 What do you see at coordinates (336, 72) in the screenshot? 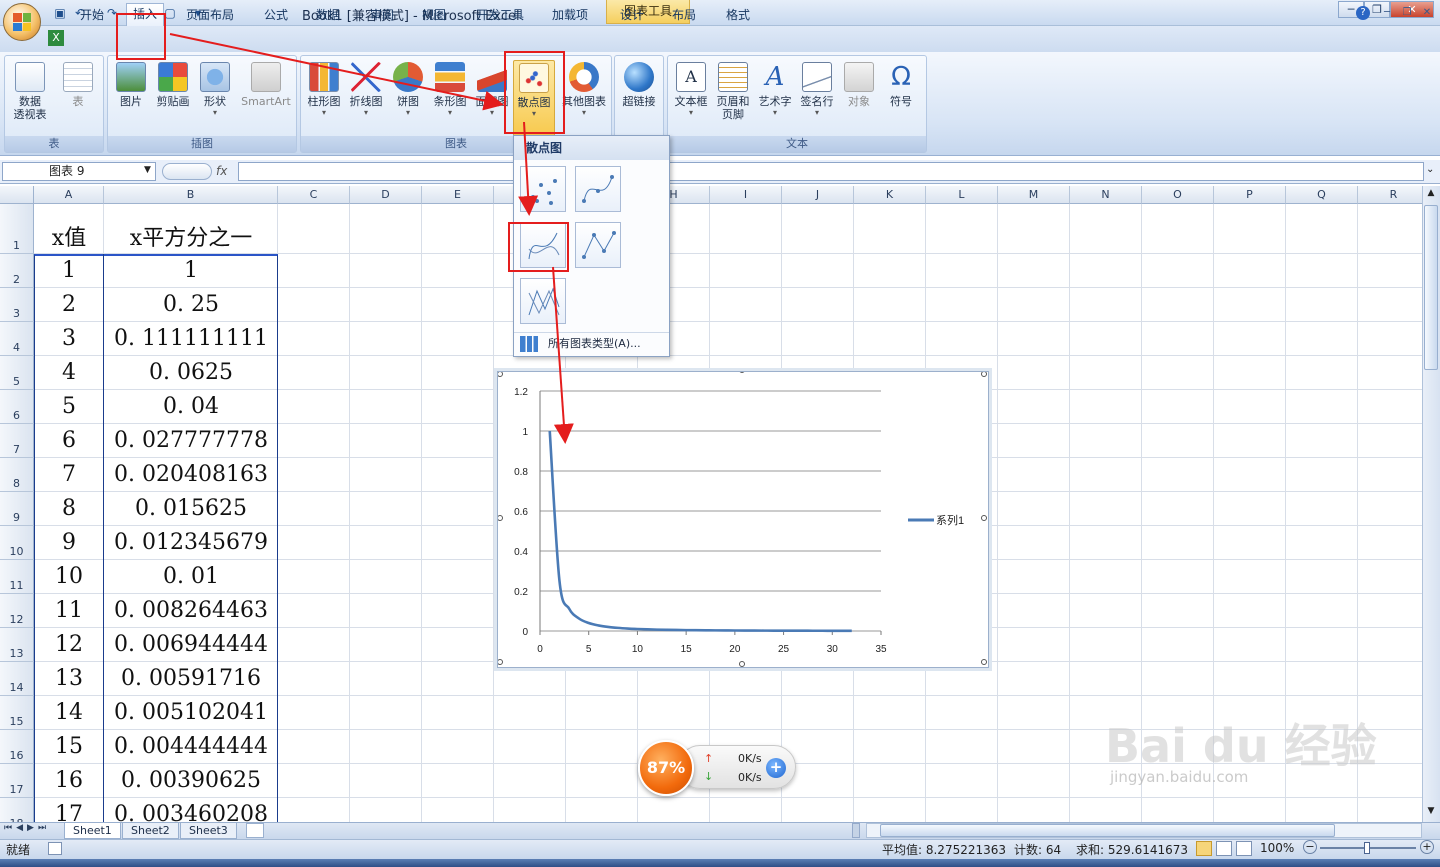
I see `arrow-insert-to-scatter` at bounding box center [336, 72].